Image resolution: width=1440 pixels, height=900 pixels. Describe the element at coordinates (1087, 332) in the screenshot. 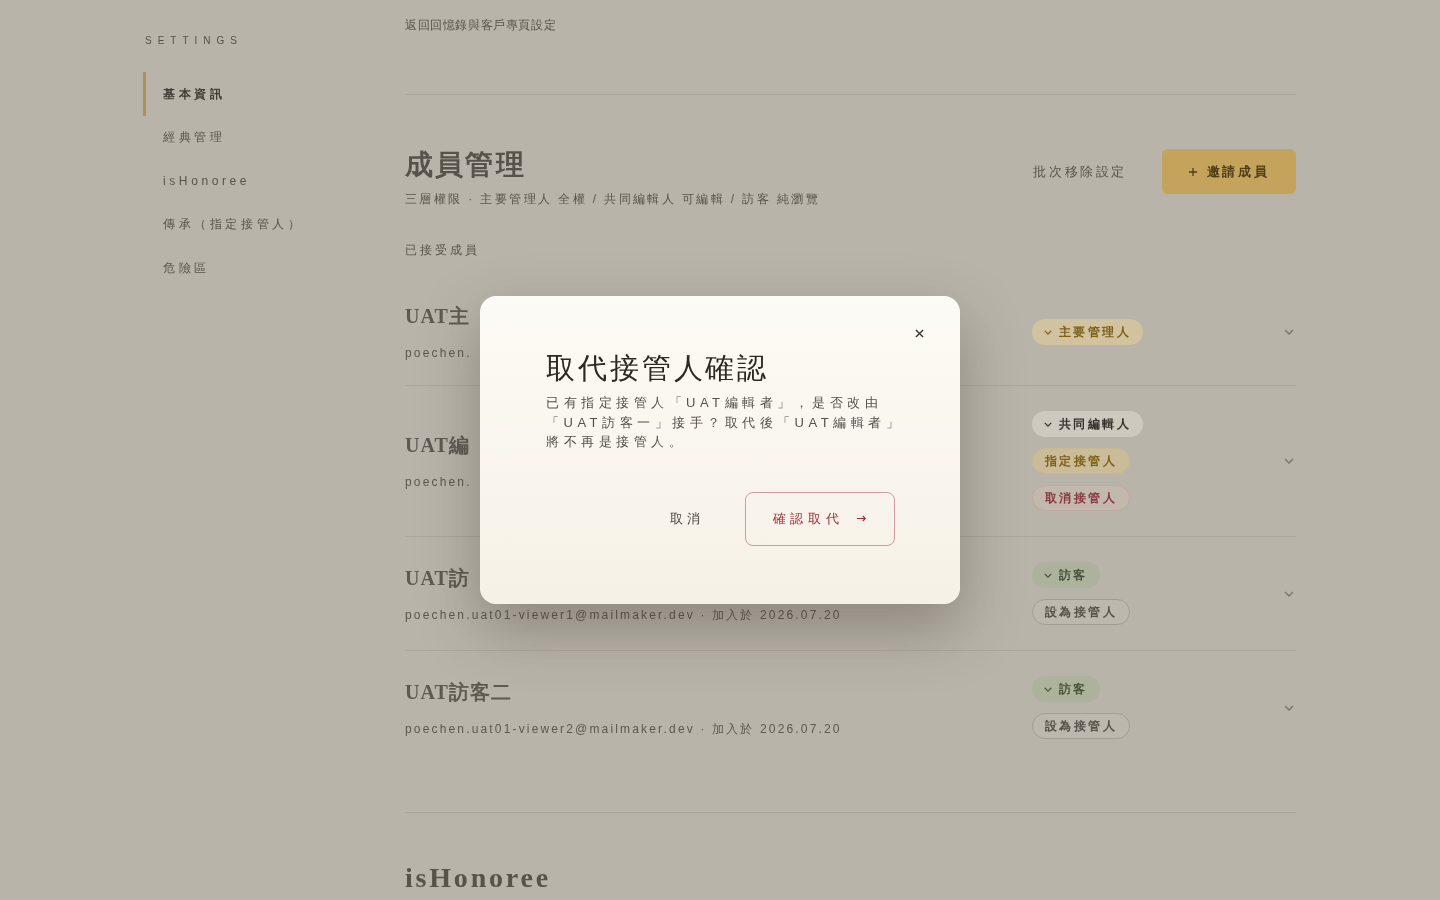

I see `role-dropdown: 主要管理人` at that location.